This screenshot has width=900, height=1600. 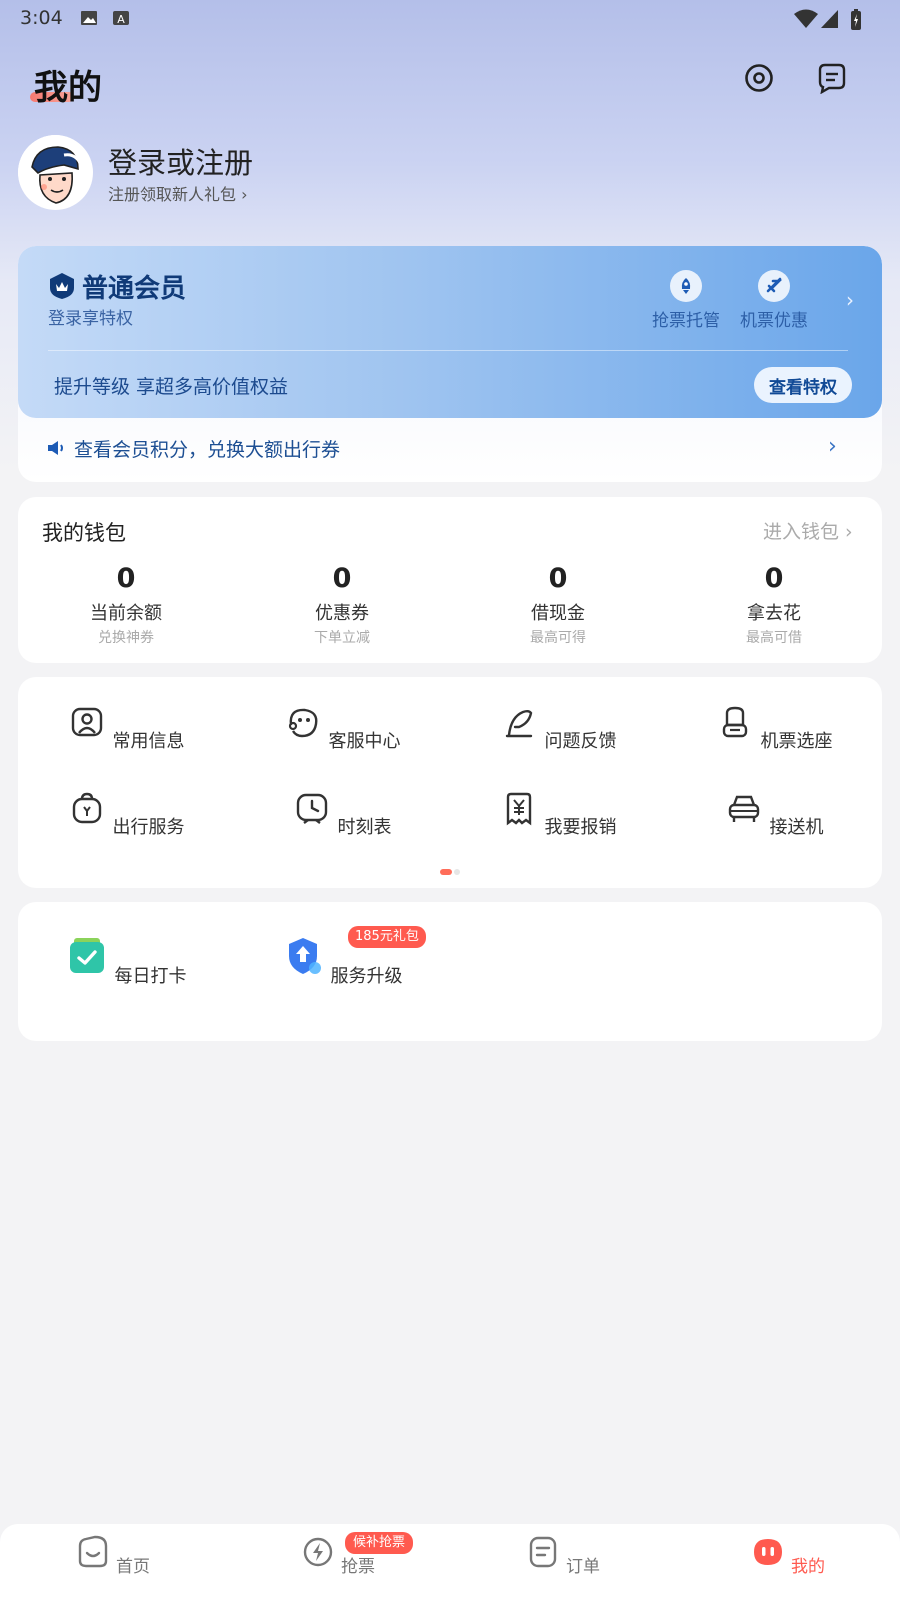 I want to click on new-user-gift-link: 注册领取新人礼包 ›, so click(x=178, y=193).